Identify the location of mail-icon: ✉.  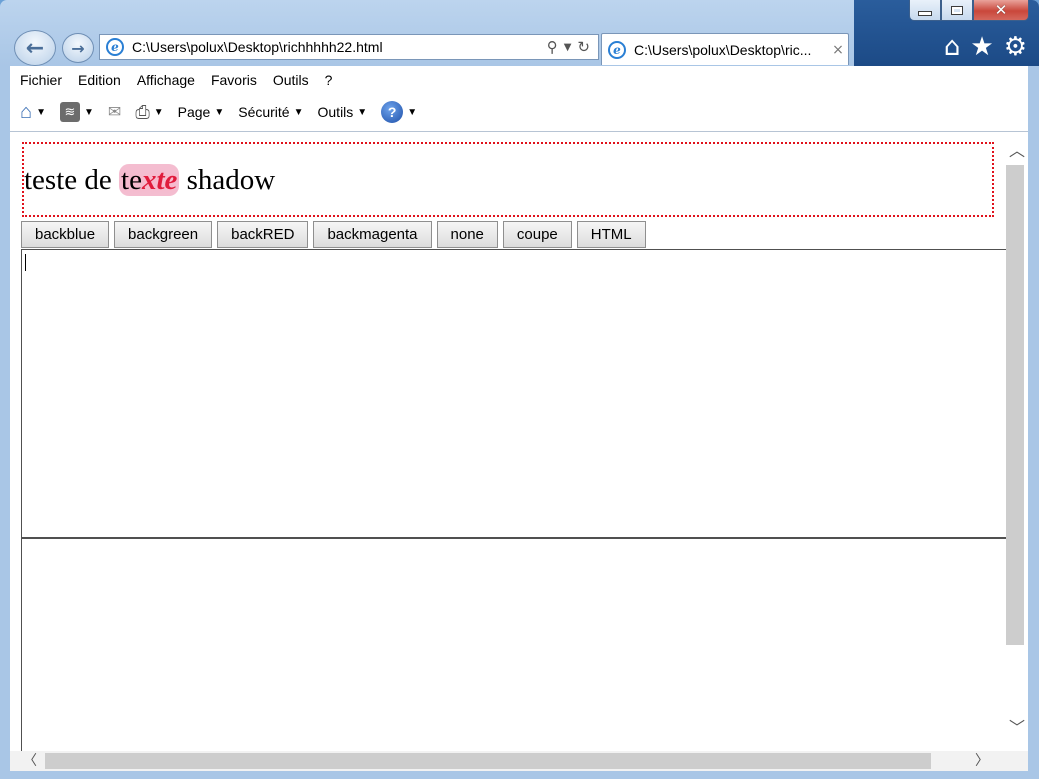
(114, 112).